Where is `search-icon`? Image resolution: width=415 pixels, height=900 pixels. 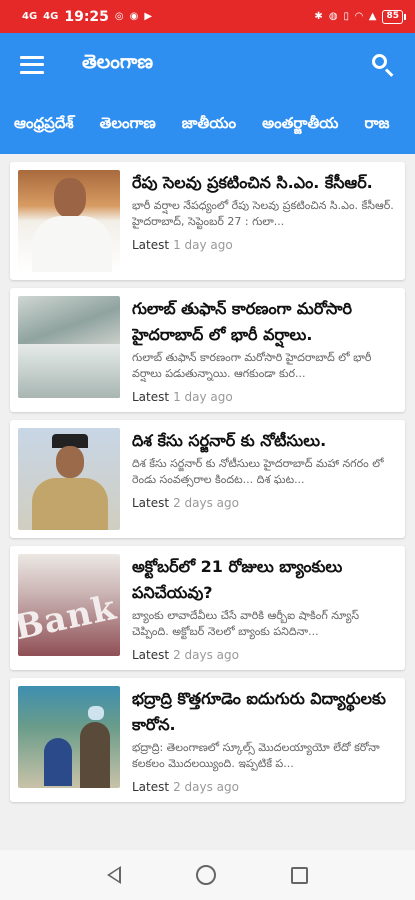
search-icon is located at coordinates (383, 65).